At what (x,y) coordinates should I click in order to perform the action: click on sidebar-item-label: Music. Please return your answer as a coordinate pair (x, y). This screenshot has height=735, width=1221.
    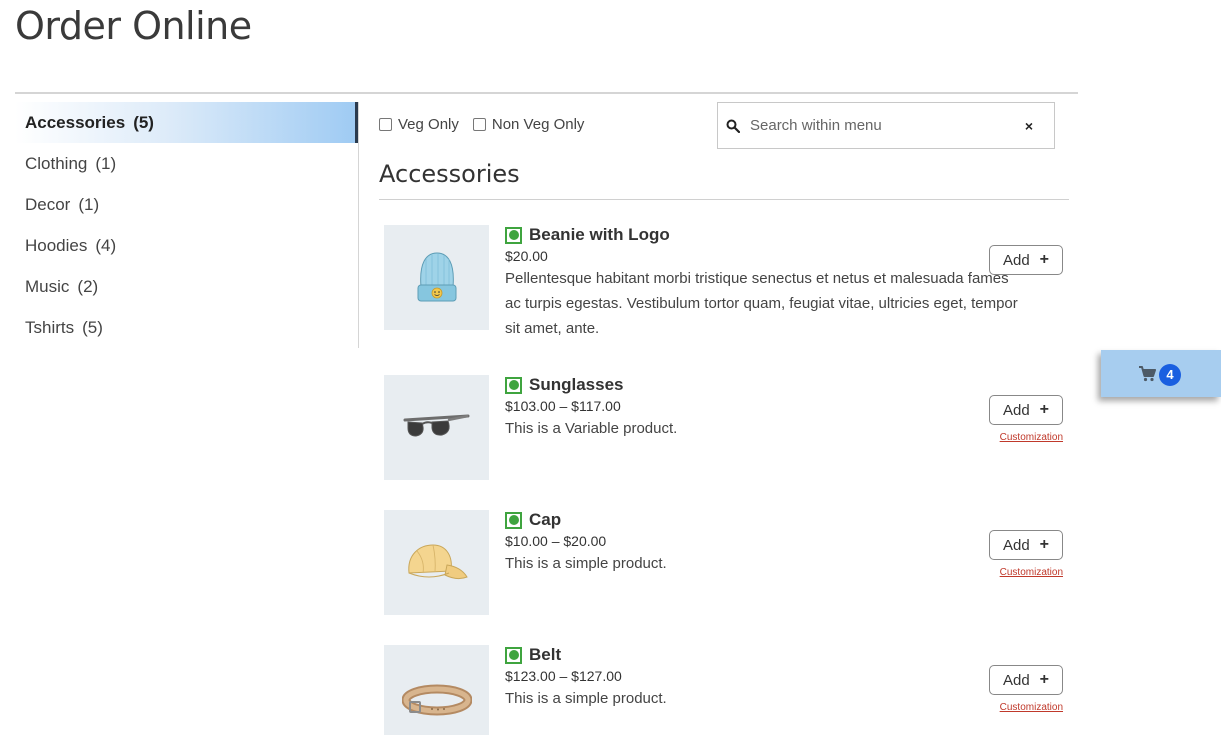
    Looking at the image, I should click on (47, 286).